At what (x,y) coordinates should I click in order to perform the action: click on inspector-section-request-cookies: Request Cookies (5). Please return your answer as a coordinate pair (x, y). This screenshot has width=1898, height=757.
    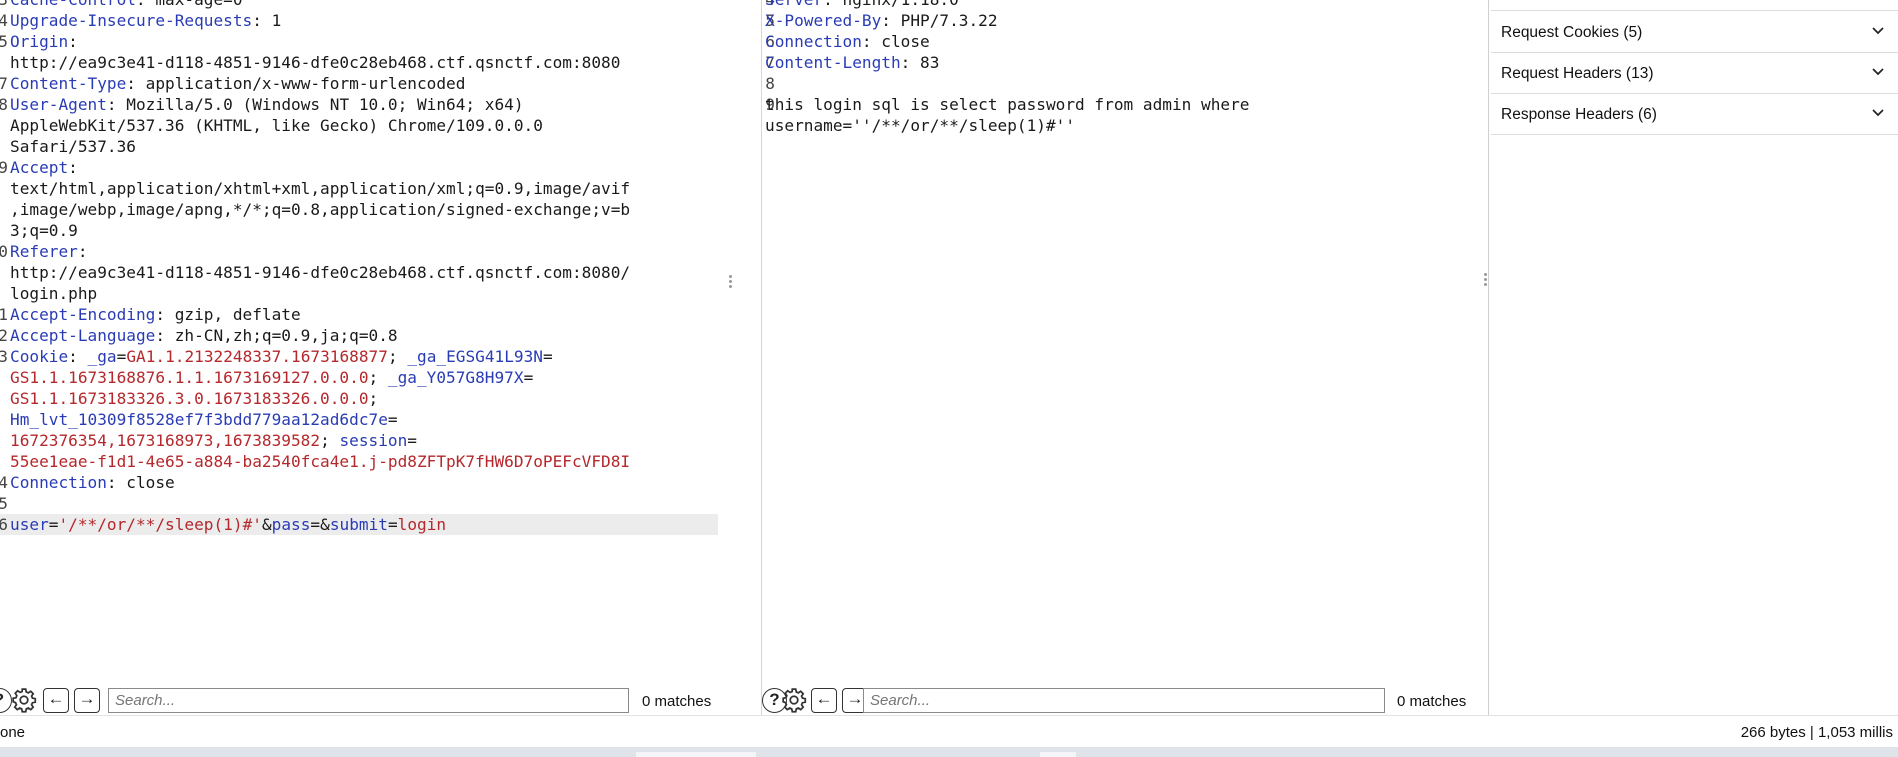
    Looking at the image, I should click on (1694, 32).